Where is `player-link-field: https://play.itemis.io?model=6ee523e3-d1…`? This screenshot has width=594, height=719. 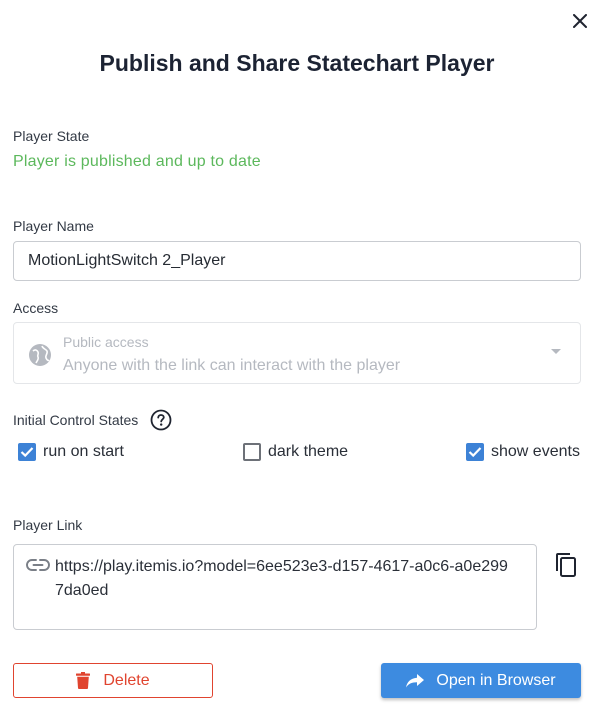 player-link-field: https://play.itemis.io?model=6ee523e3-d1… is located at coordinates (275, 587).